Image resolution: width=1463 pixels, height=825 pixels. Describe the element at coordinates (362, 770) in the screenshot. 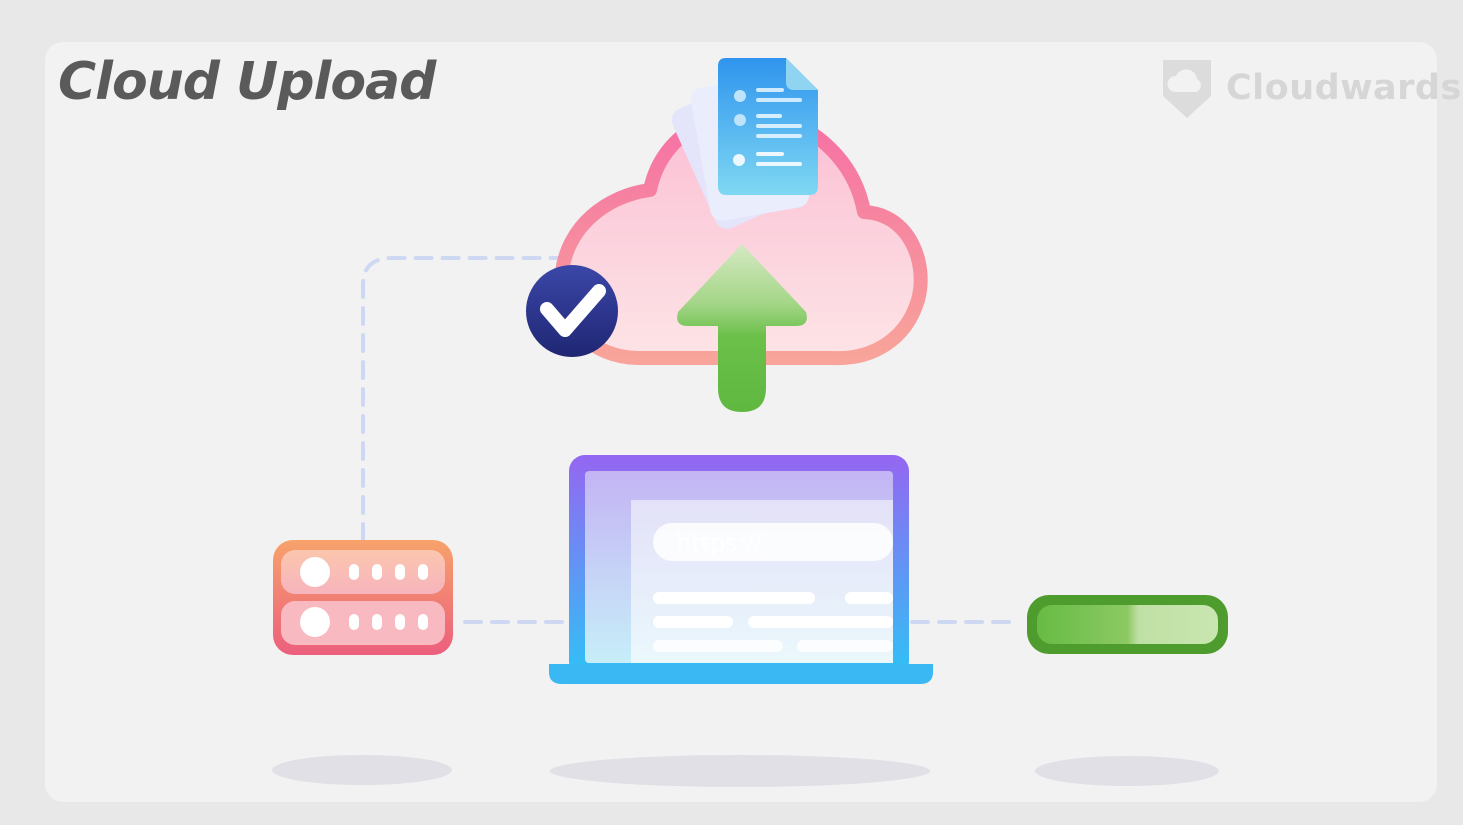

I see `server-shadow` at that location.